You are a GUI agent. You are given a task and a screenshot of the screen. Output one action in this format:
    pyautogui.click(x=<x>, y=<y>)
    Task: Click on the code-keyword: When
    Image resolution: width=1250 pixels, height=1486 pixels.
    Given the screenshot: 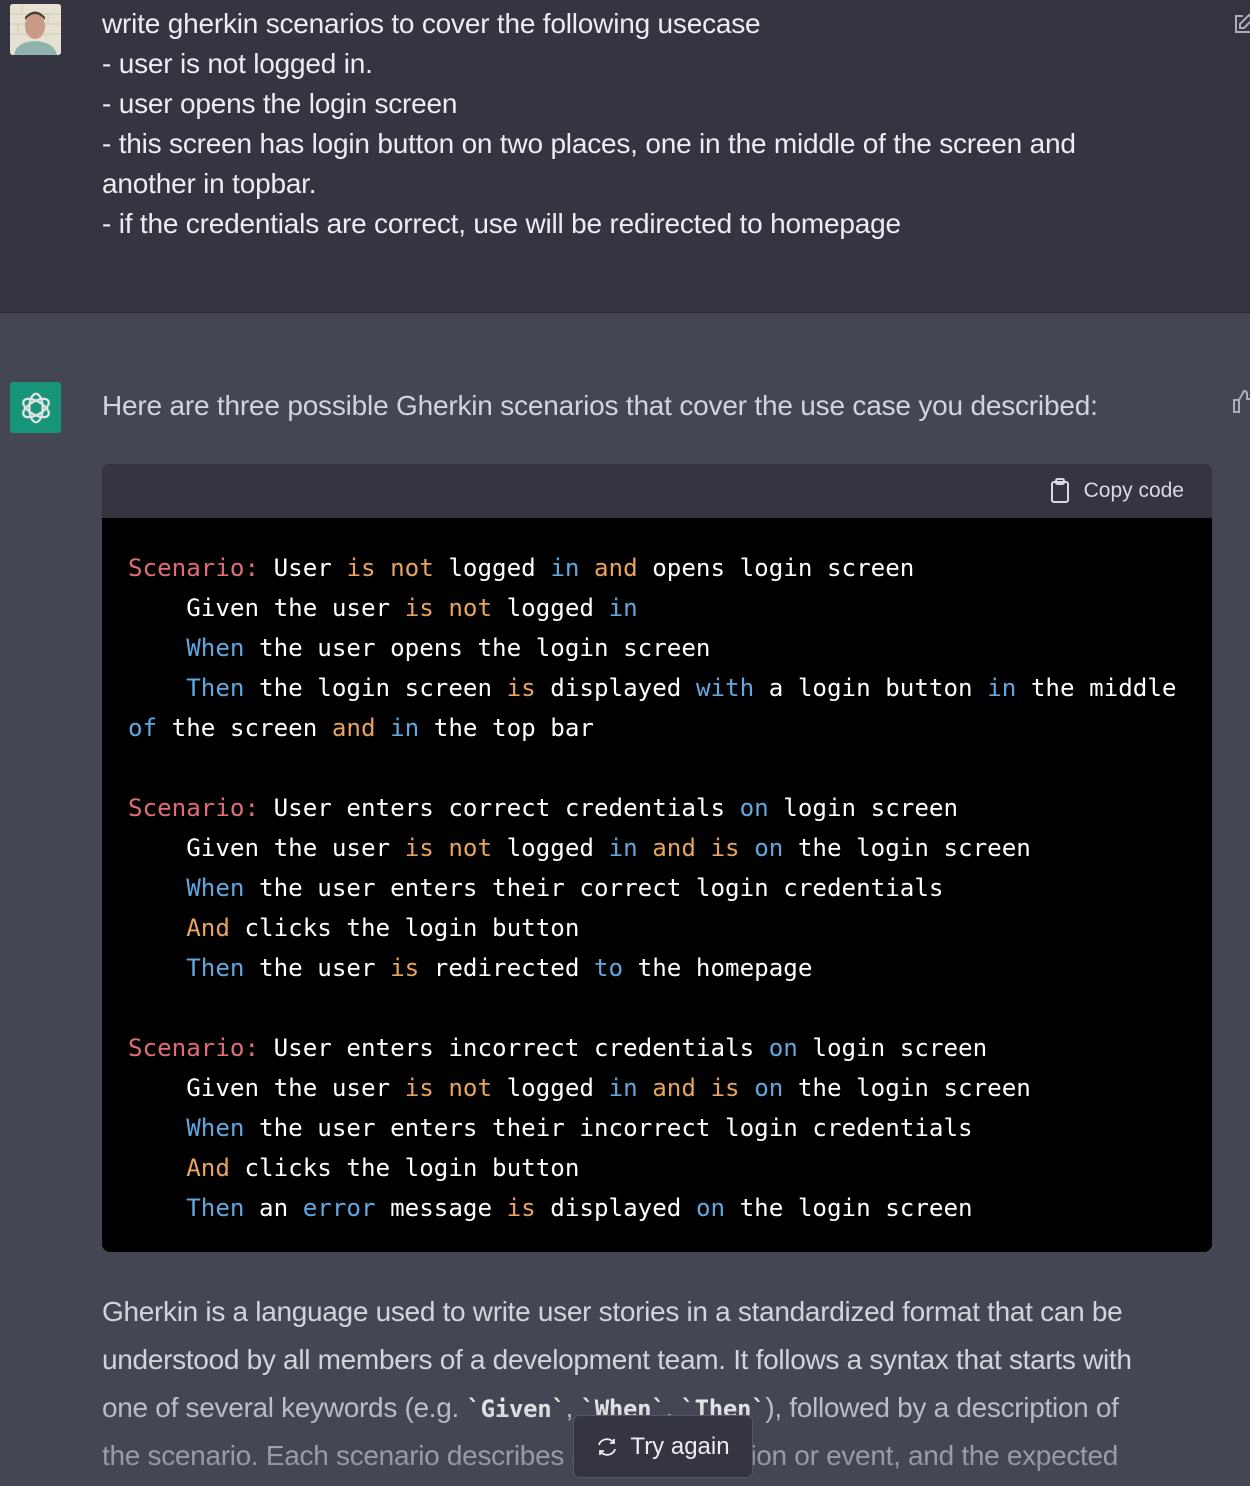 What is the action you would take?
    pyautogui.click(x=215, y=1128)
    